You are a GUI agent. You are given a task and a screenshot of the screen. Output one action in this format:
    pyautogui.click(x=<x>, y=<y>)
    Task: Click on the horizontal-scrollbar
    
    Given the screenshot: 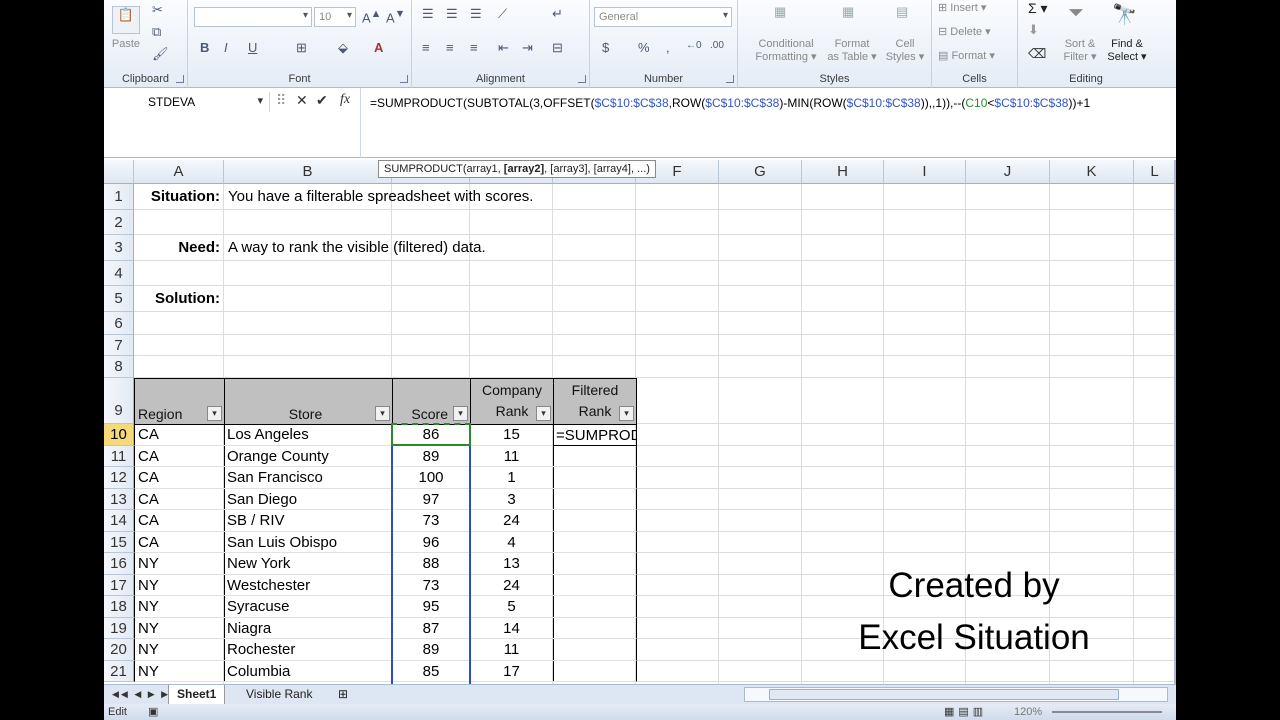 What is the action you would take?
    pyautogui.click(x=956, y=694)
    